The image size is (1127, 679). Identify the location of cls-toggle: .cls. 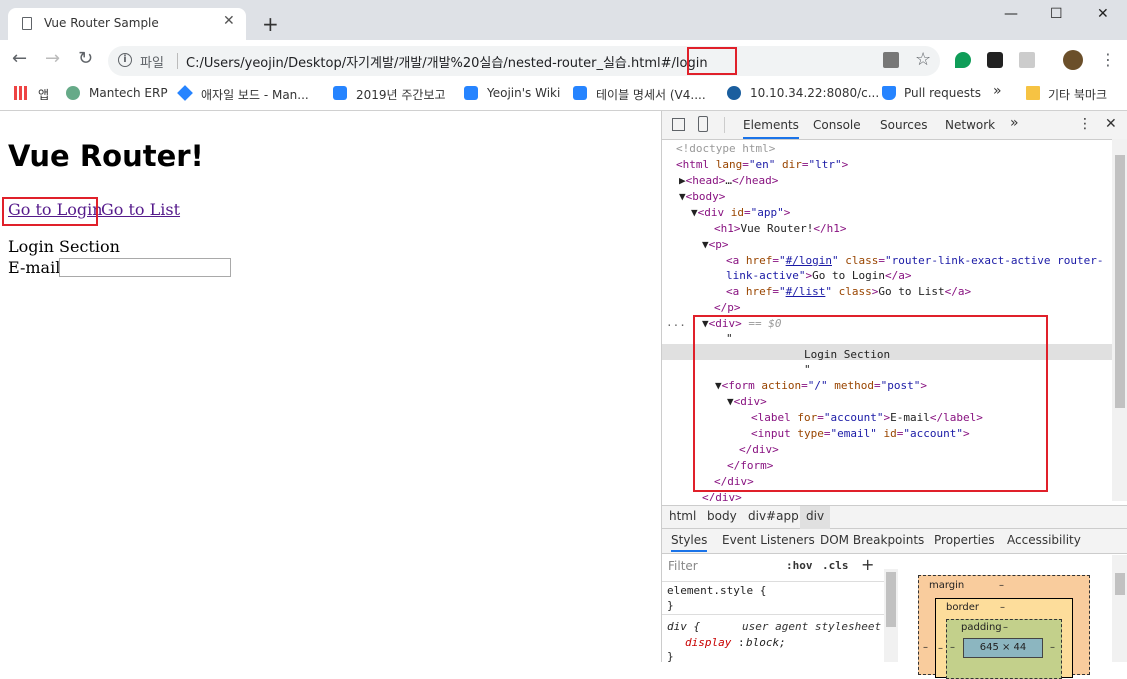
(835, 565).